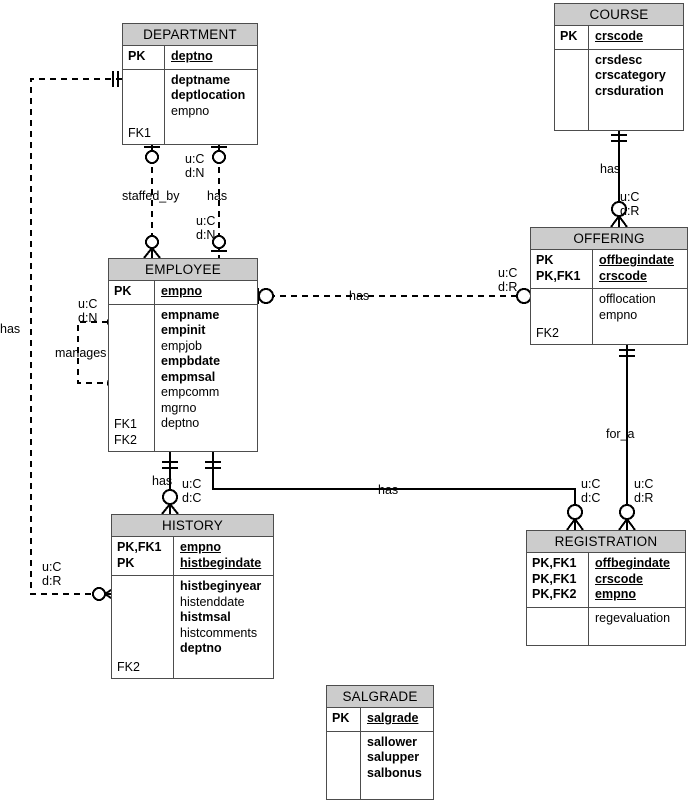  What do you see at coordinates (212, 601) in the screenshot?
I see `attribute-name: histenddate` at bounding box center [212, 601].